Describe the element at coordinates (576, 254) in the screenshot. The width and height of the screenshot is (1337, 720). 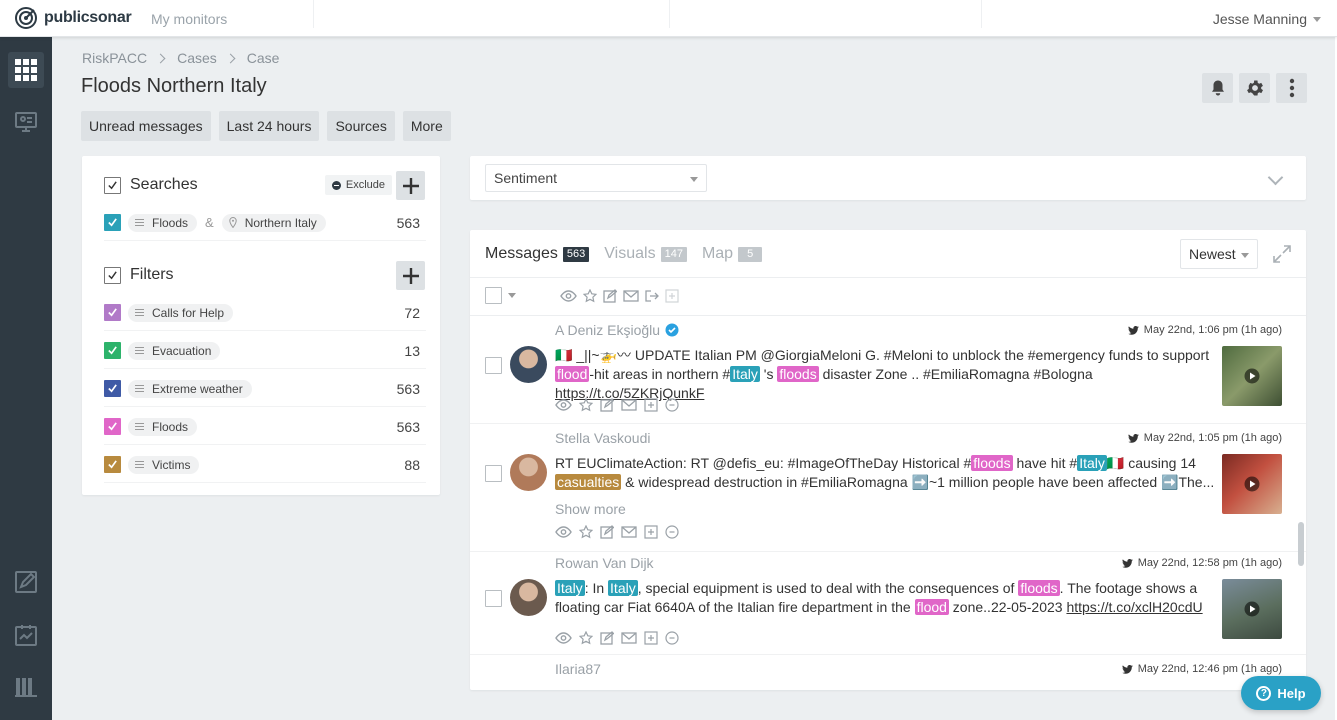
I see `tab-count-badge: 563` at that location.